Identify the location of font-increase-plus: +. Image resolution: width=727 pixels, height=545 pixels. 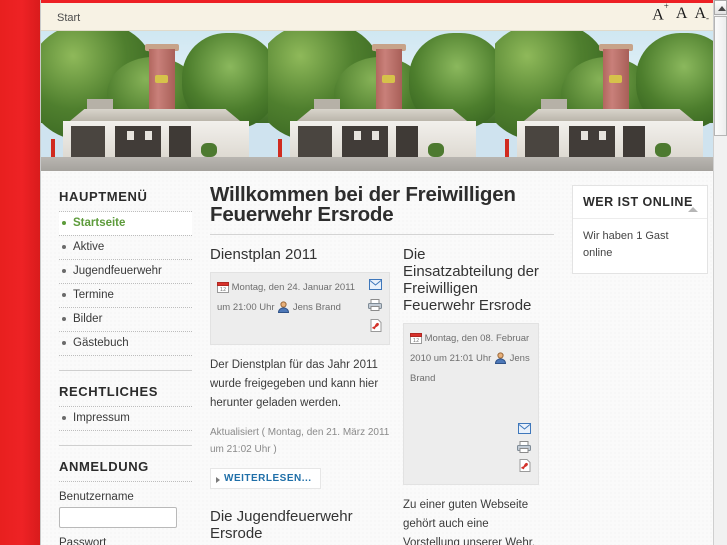
(666, 6).